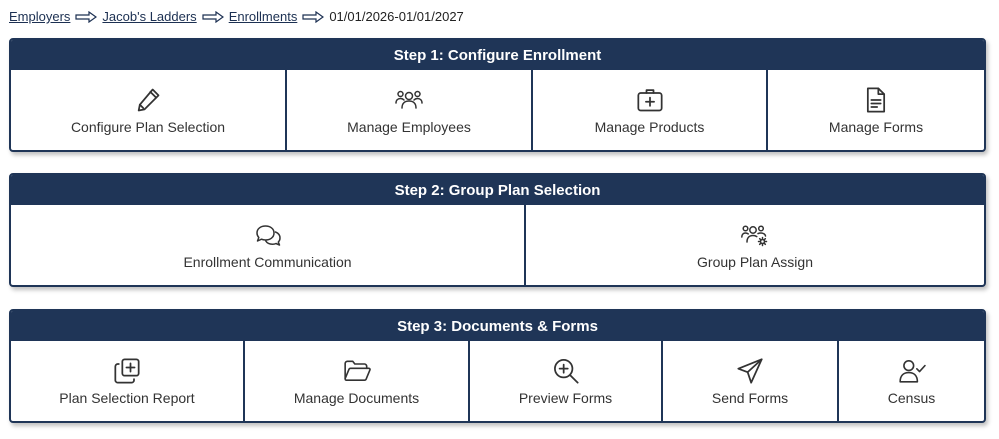 Image resolution: width=999 pixels, height=439 pixels. I want to click on manage-documents-label: Manage Documents, so click(356, 398).